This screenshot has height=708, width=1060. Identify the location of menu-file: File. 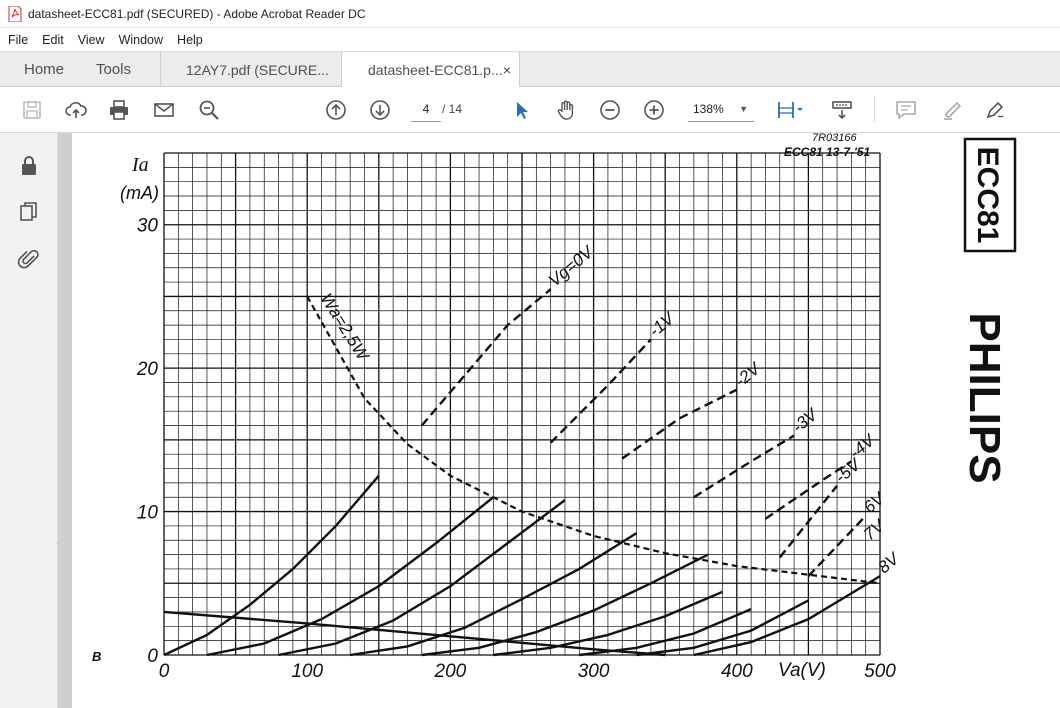
(18, 40).